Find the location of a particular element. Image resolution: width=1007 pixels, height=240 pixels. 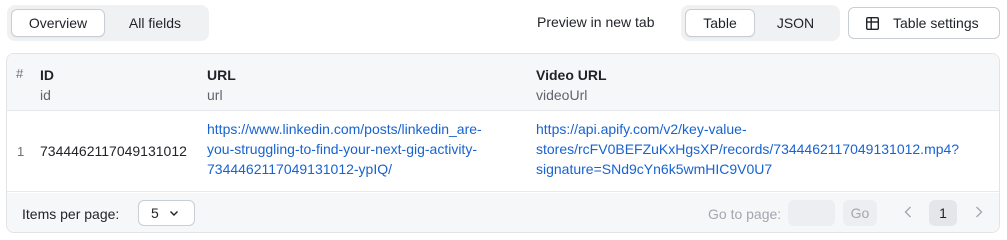

column-field: id is located at coordinates (45, 95).